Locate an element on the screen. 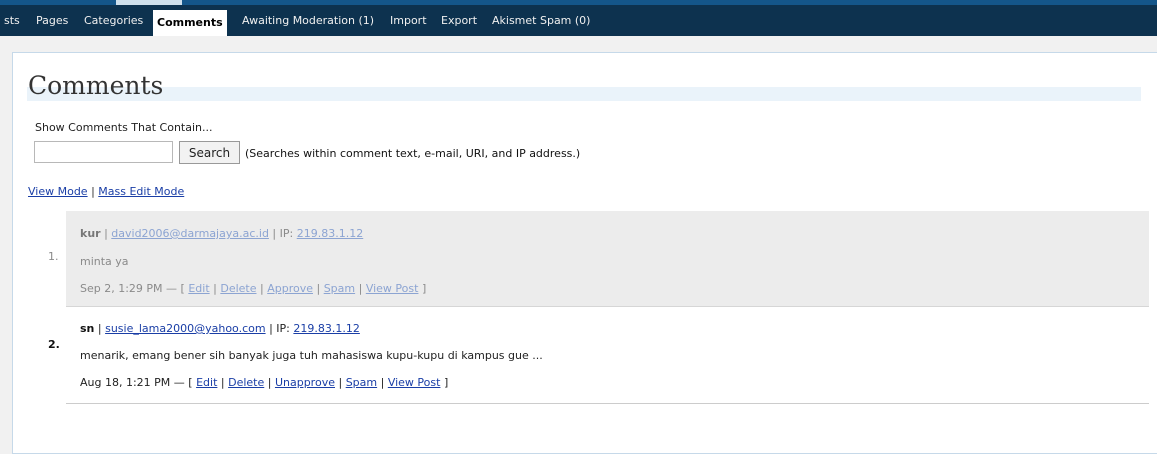 Image resolution: width=1157 pixels, height=454 pixels. comment-email-link: susie_lama2000@yahoo.com is located at coordinates (185, 328).